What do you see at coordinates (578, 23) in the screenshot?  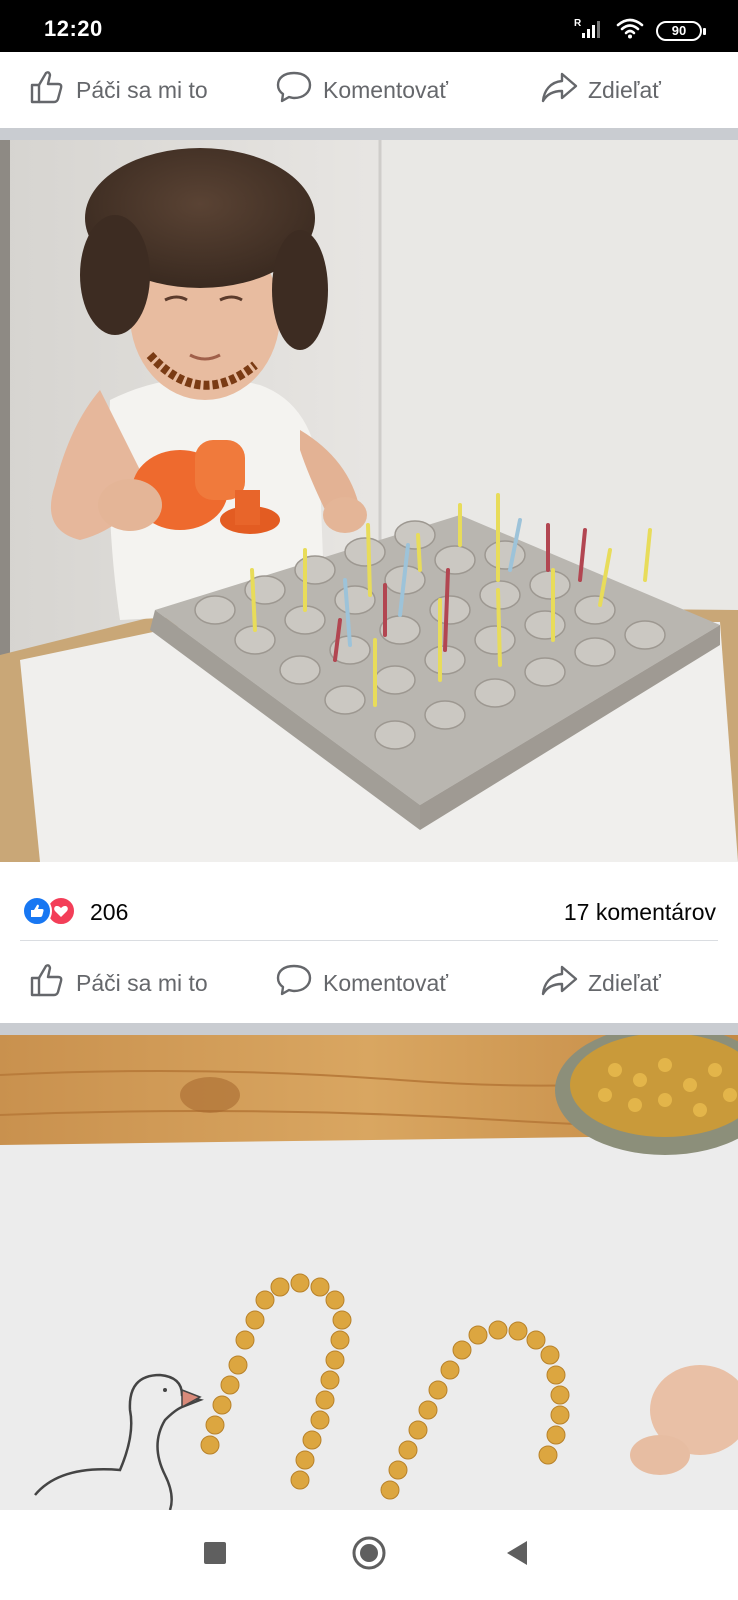 I see `signal-roaming-label: R` at bounding box center [578, 23].